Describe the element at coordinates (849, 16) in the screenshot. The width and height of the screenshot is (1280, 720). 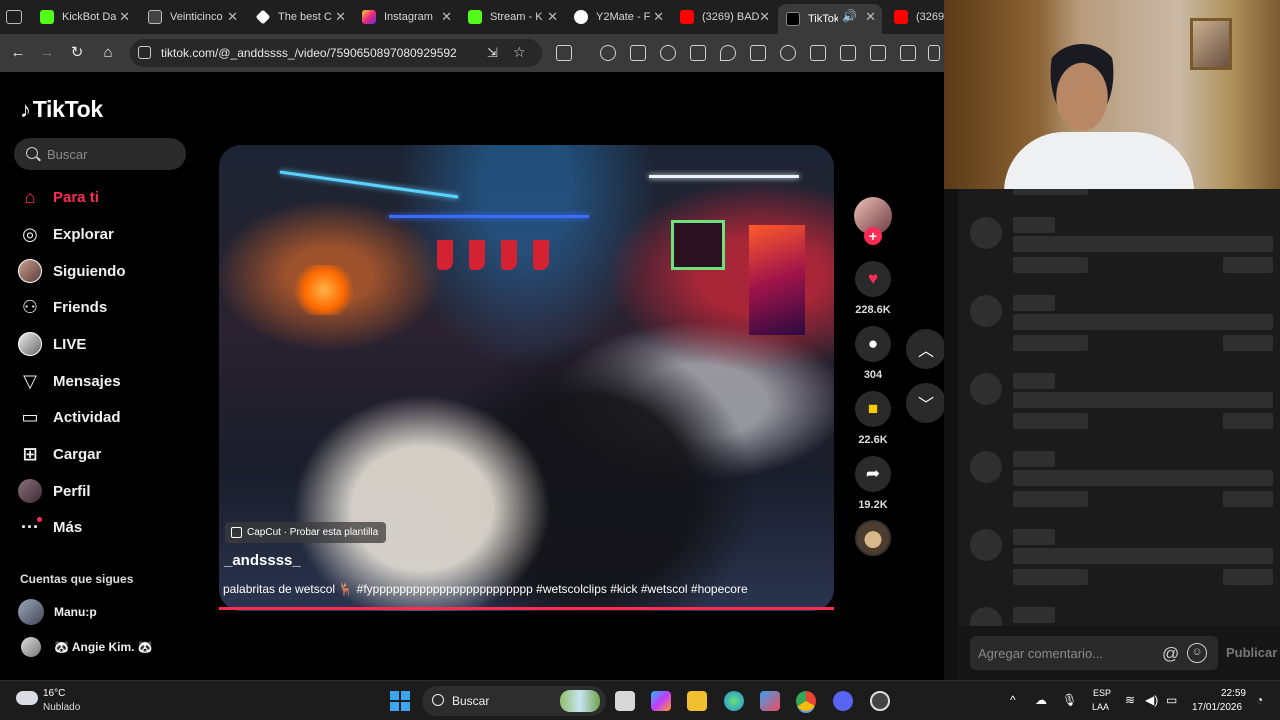
I see `speaker-icon: 🔊` at that location.